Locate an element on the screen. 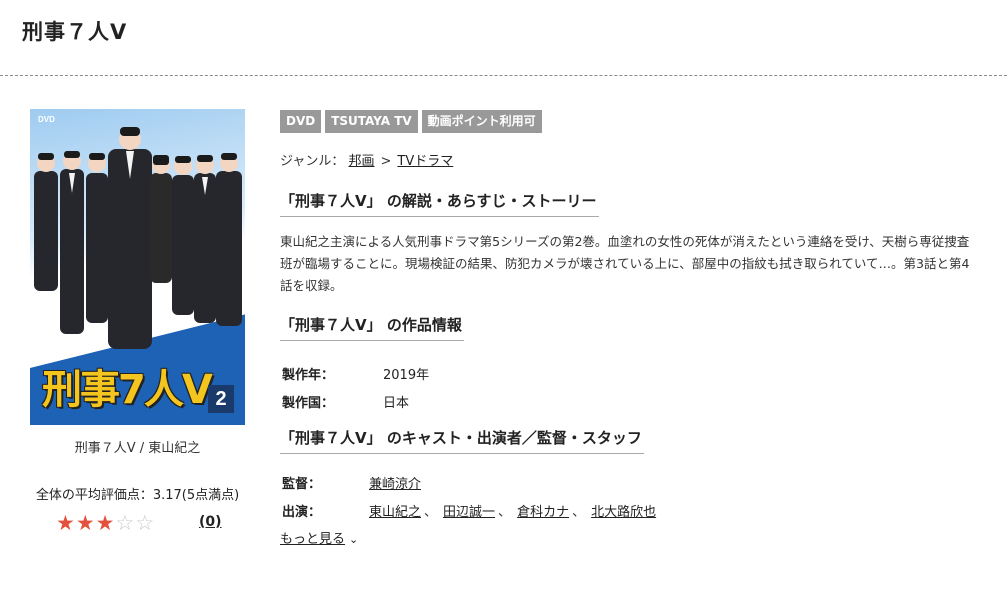 The image size is (1007, 590). review-count-link: (0) is located at coordinates (210, 522).